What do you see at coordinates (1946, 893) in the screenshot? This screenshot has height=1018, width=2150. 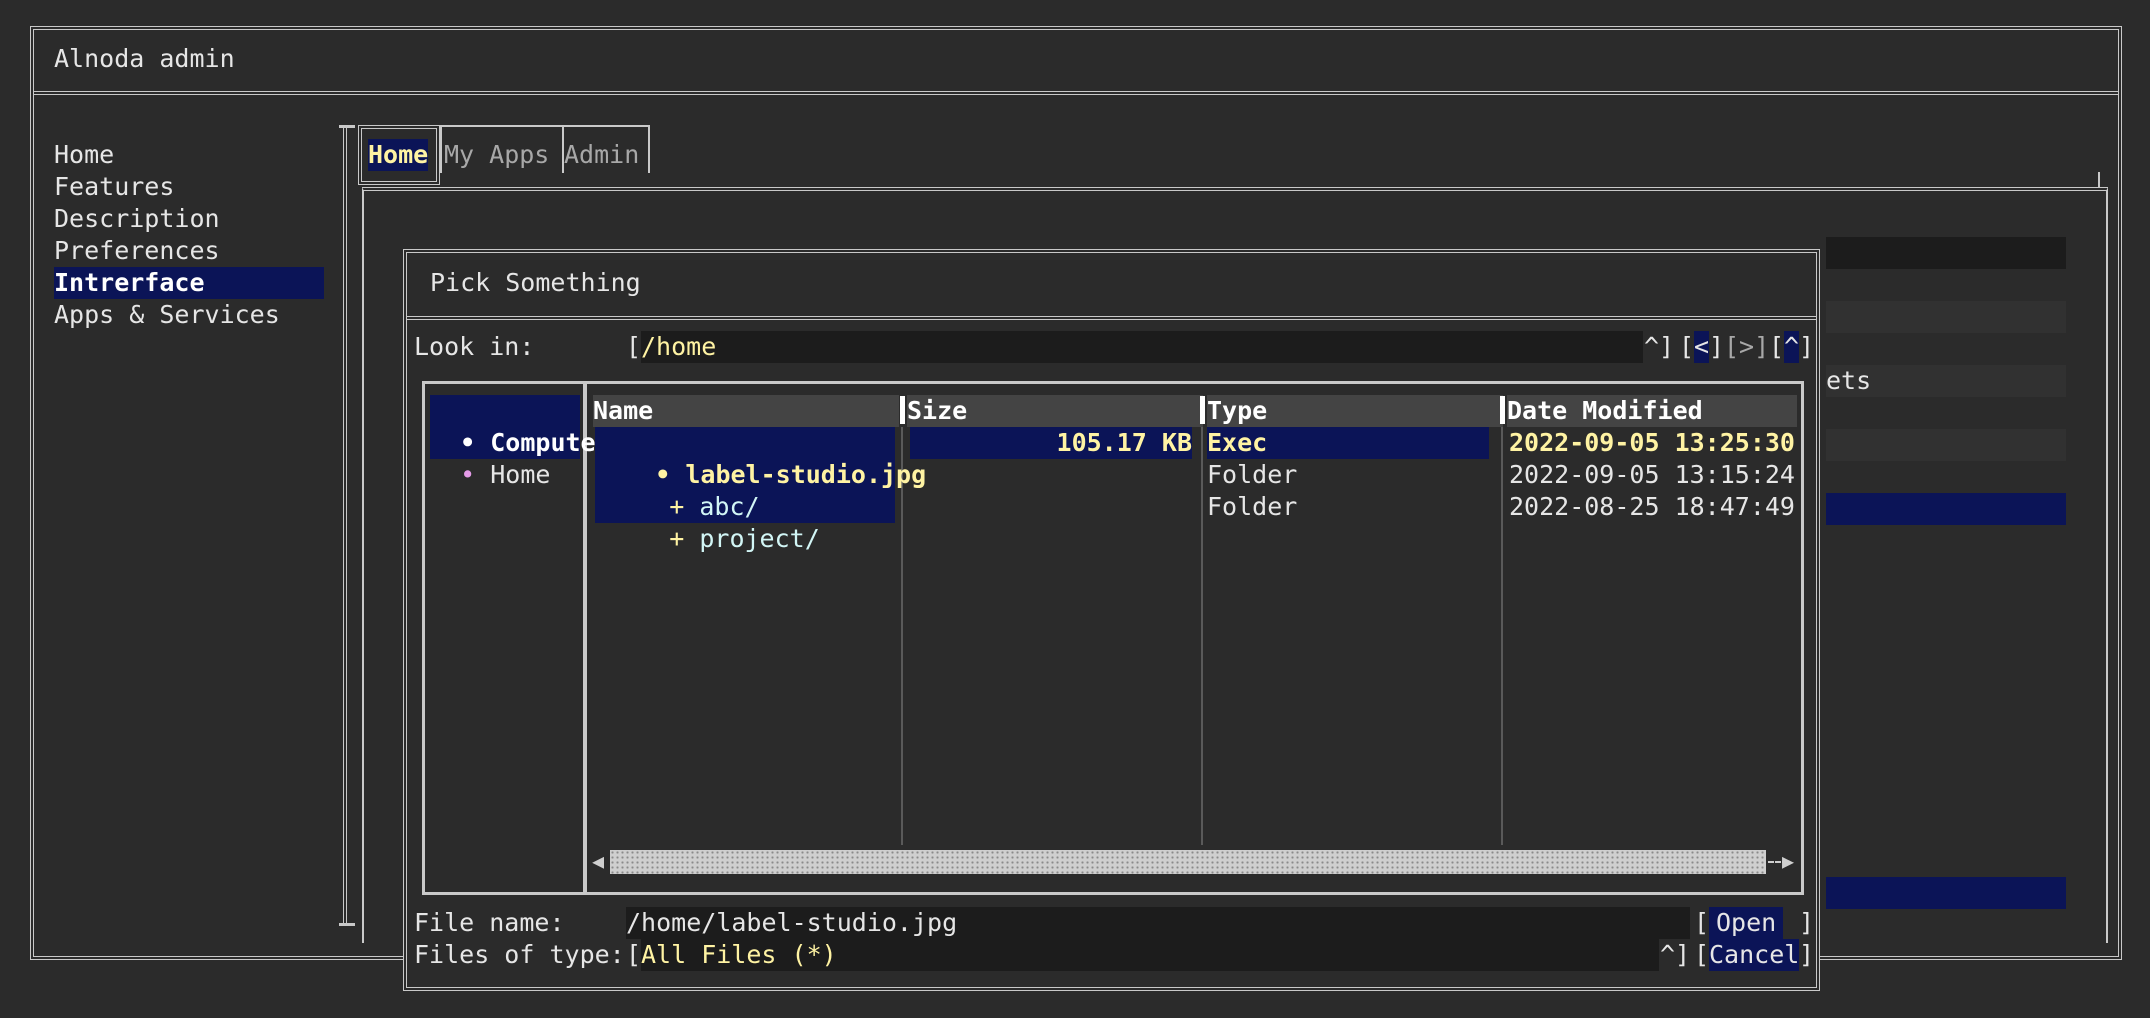 I see `bg-selected-button` at bounding box center [1946, 893].